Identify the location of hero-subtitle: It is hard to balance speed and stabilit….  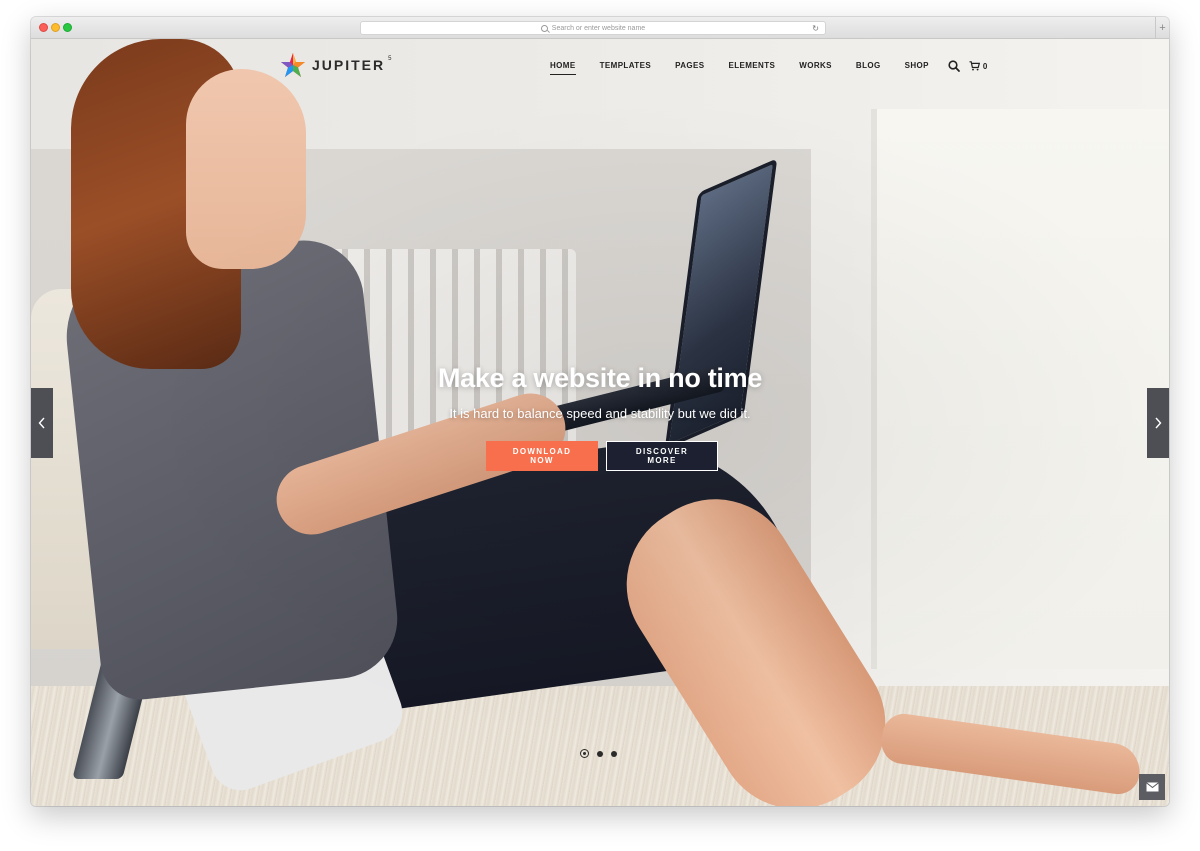
(600, 413).